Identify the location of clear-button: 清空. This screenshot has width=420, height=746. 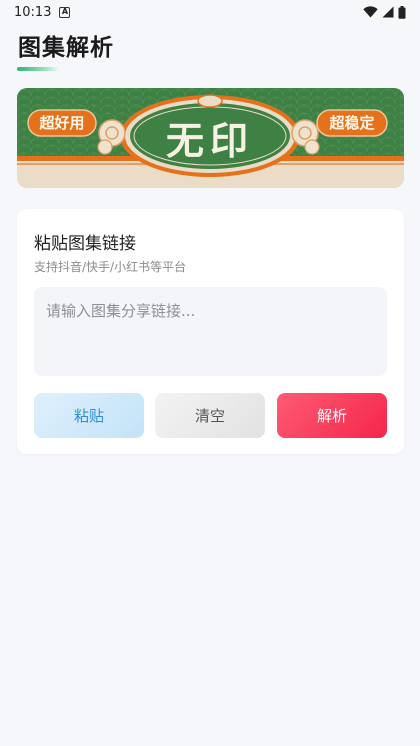
(210, 415).